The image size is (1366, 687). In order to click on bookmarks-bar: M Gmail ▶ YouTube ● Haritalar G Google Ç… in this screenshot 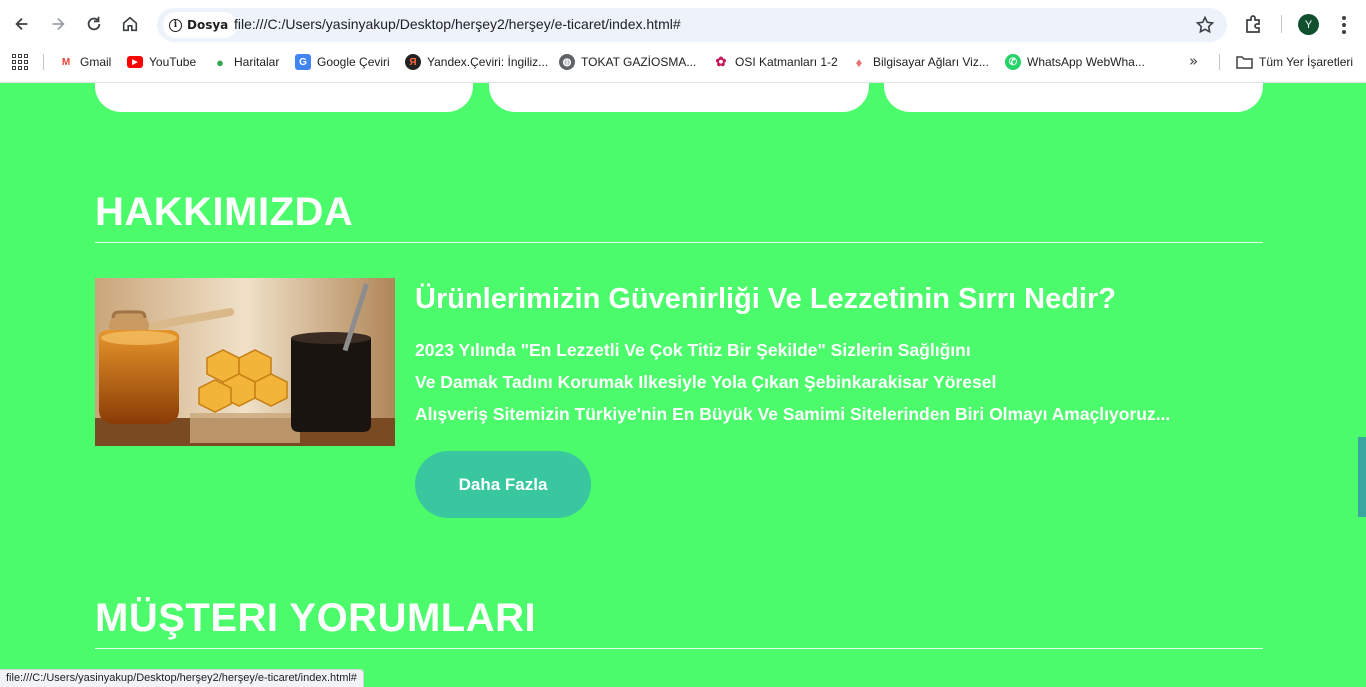, I will do `click(683, 62)`.